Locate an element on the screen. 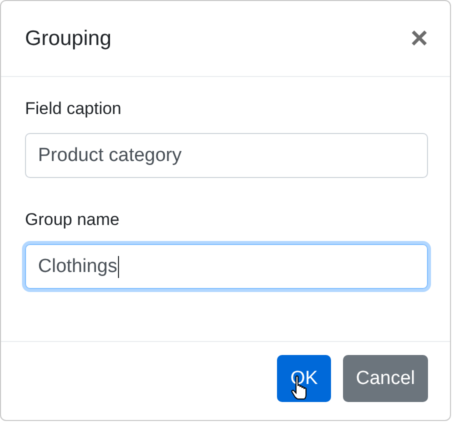 The height and width of the screenshot is (432, 452). field-label: Group name is located at coordinates (72, 220).